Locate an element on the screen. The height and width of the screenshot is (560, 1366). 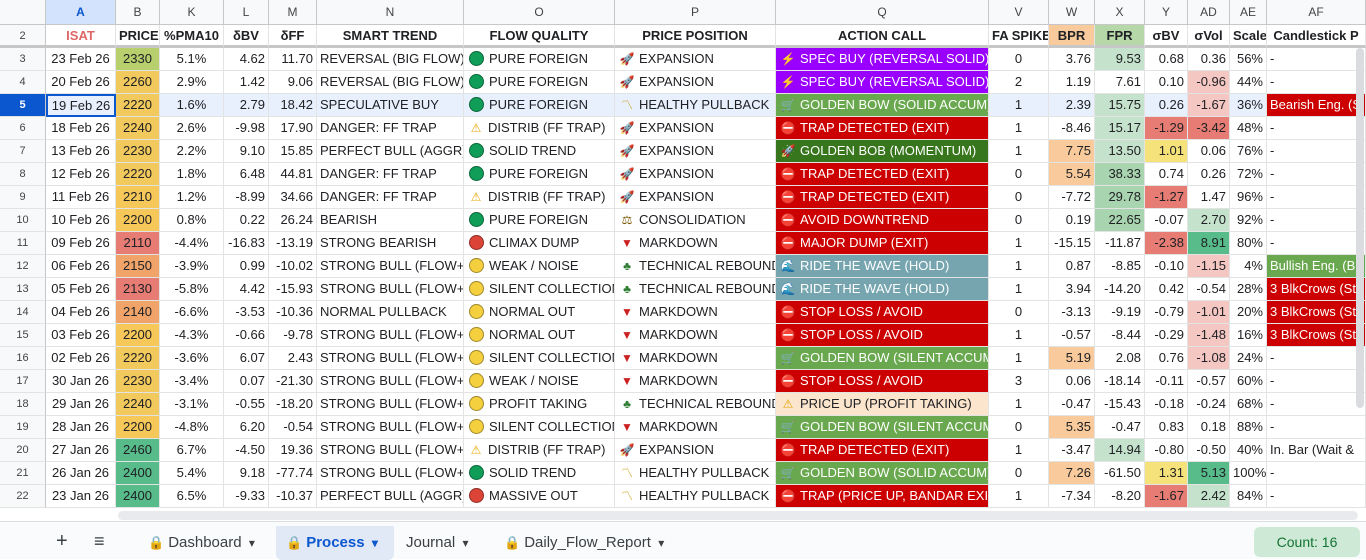
cell-action: 🛒 GOLDEN BOW (SOLID ACCUM) is located at coordinates (882, 473).